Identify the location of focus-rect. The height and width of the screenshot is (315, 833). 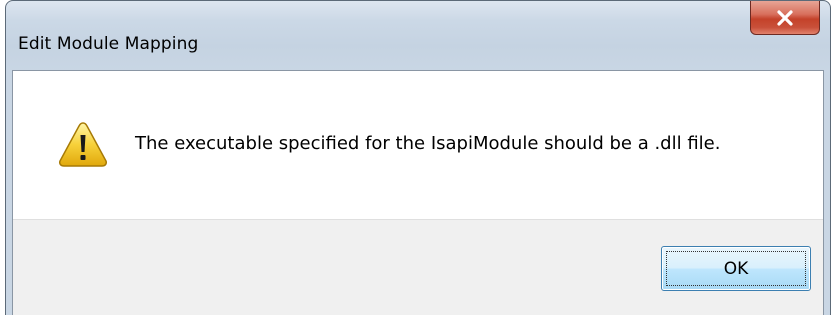
(736, 268).